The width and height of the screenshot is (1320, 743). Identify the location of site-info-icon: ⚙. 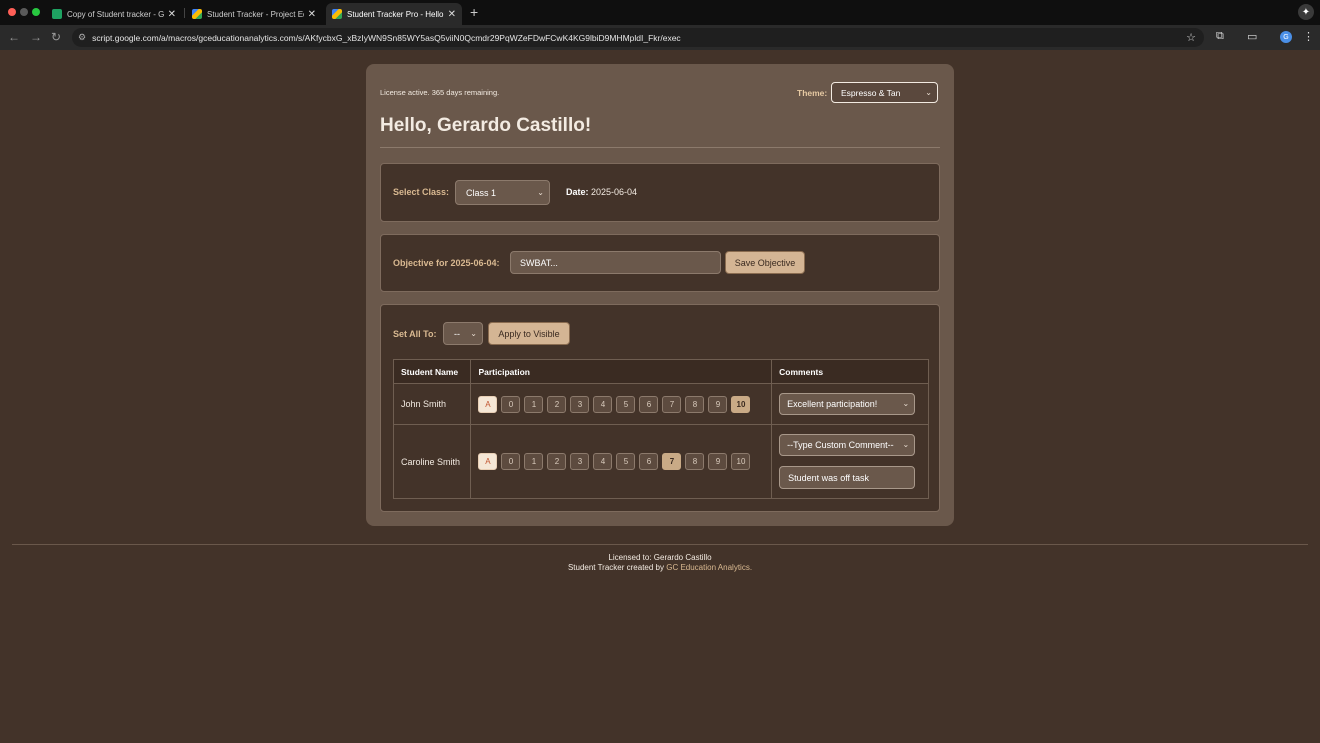
(82, 37).